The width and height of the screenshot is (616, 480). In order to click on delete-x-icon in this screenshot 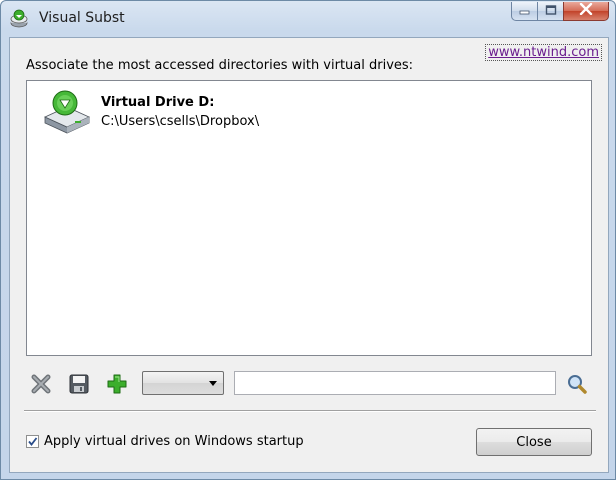, I will do `click(41, 384)`.